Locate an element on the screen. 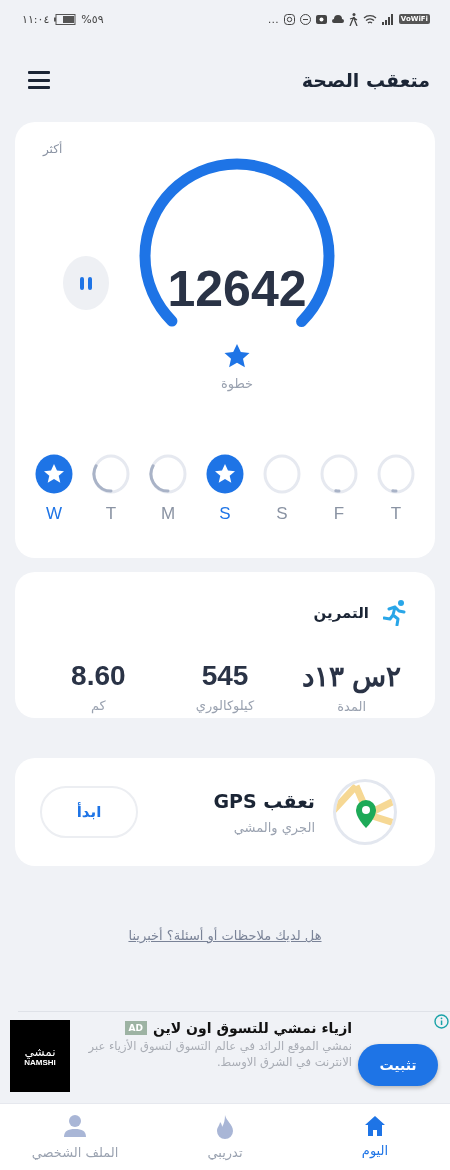  stat-value: 8.60 is located at coordinates (98, 676).